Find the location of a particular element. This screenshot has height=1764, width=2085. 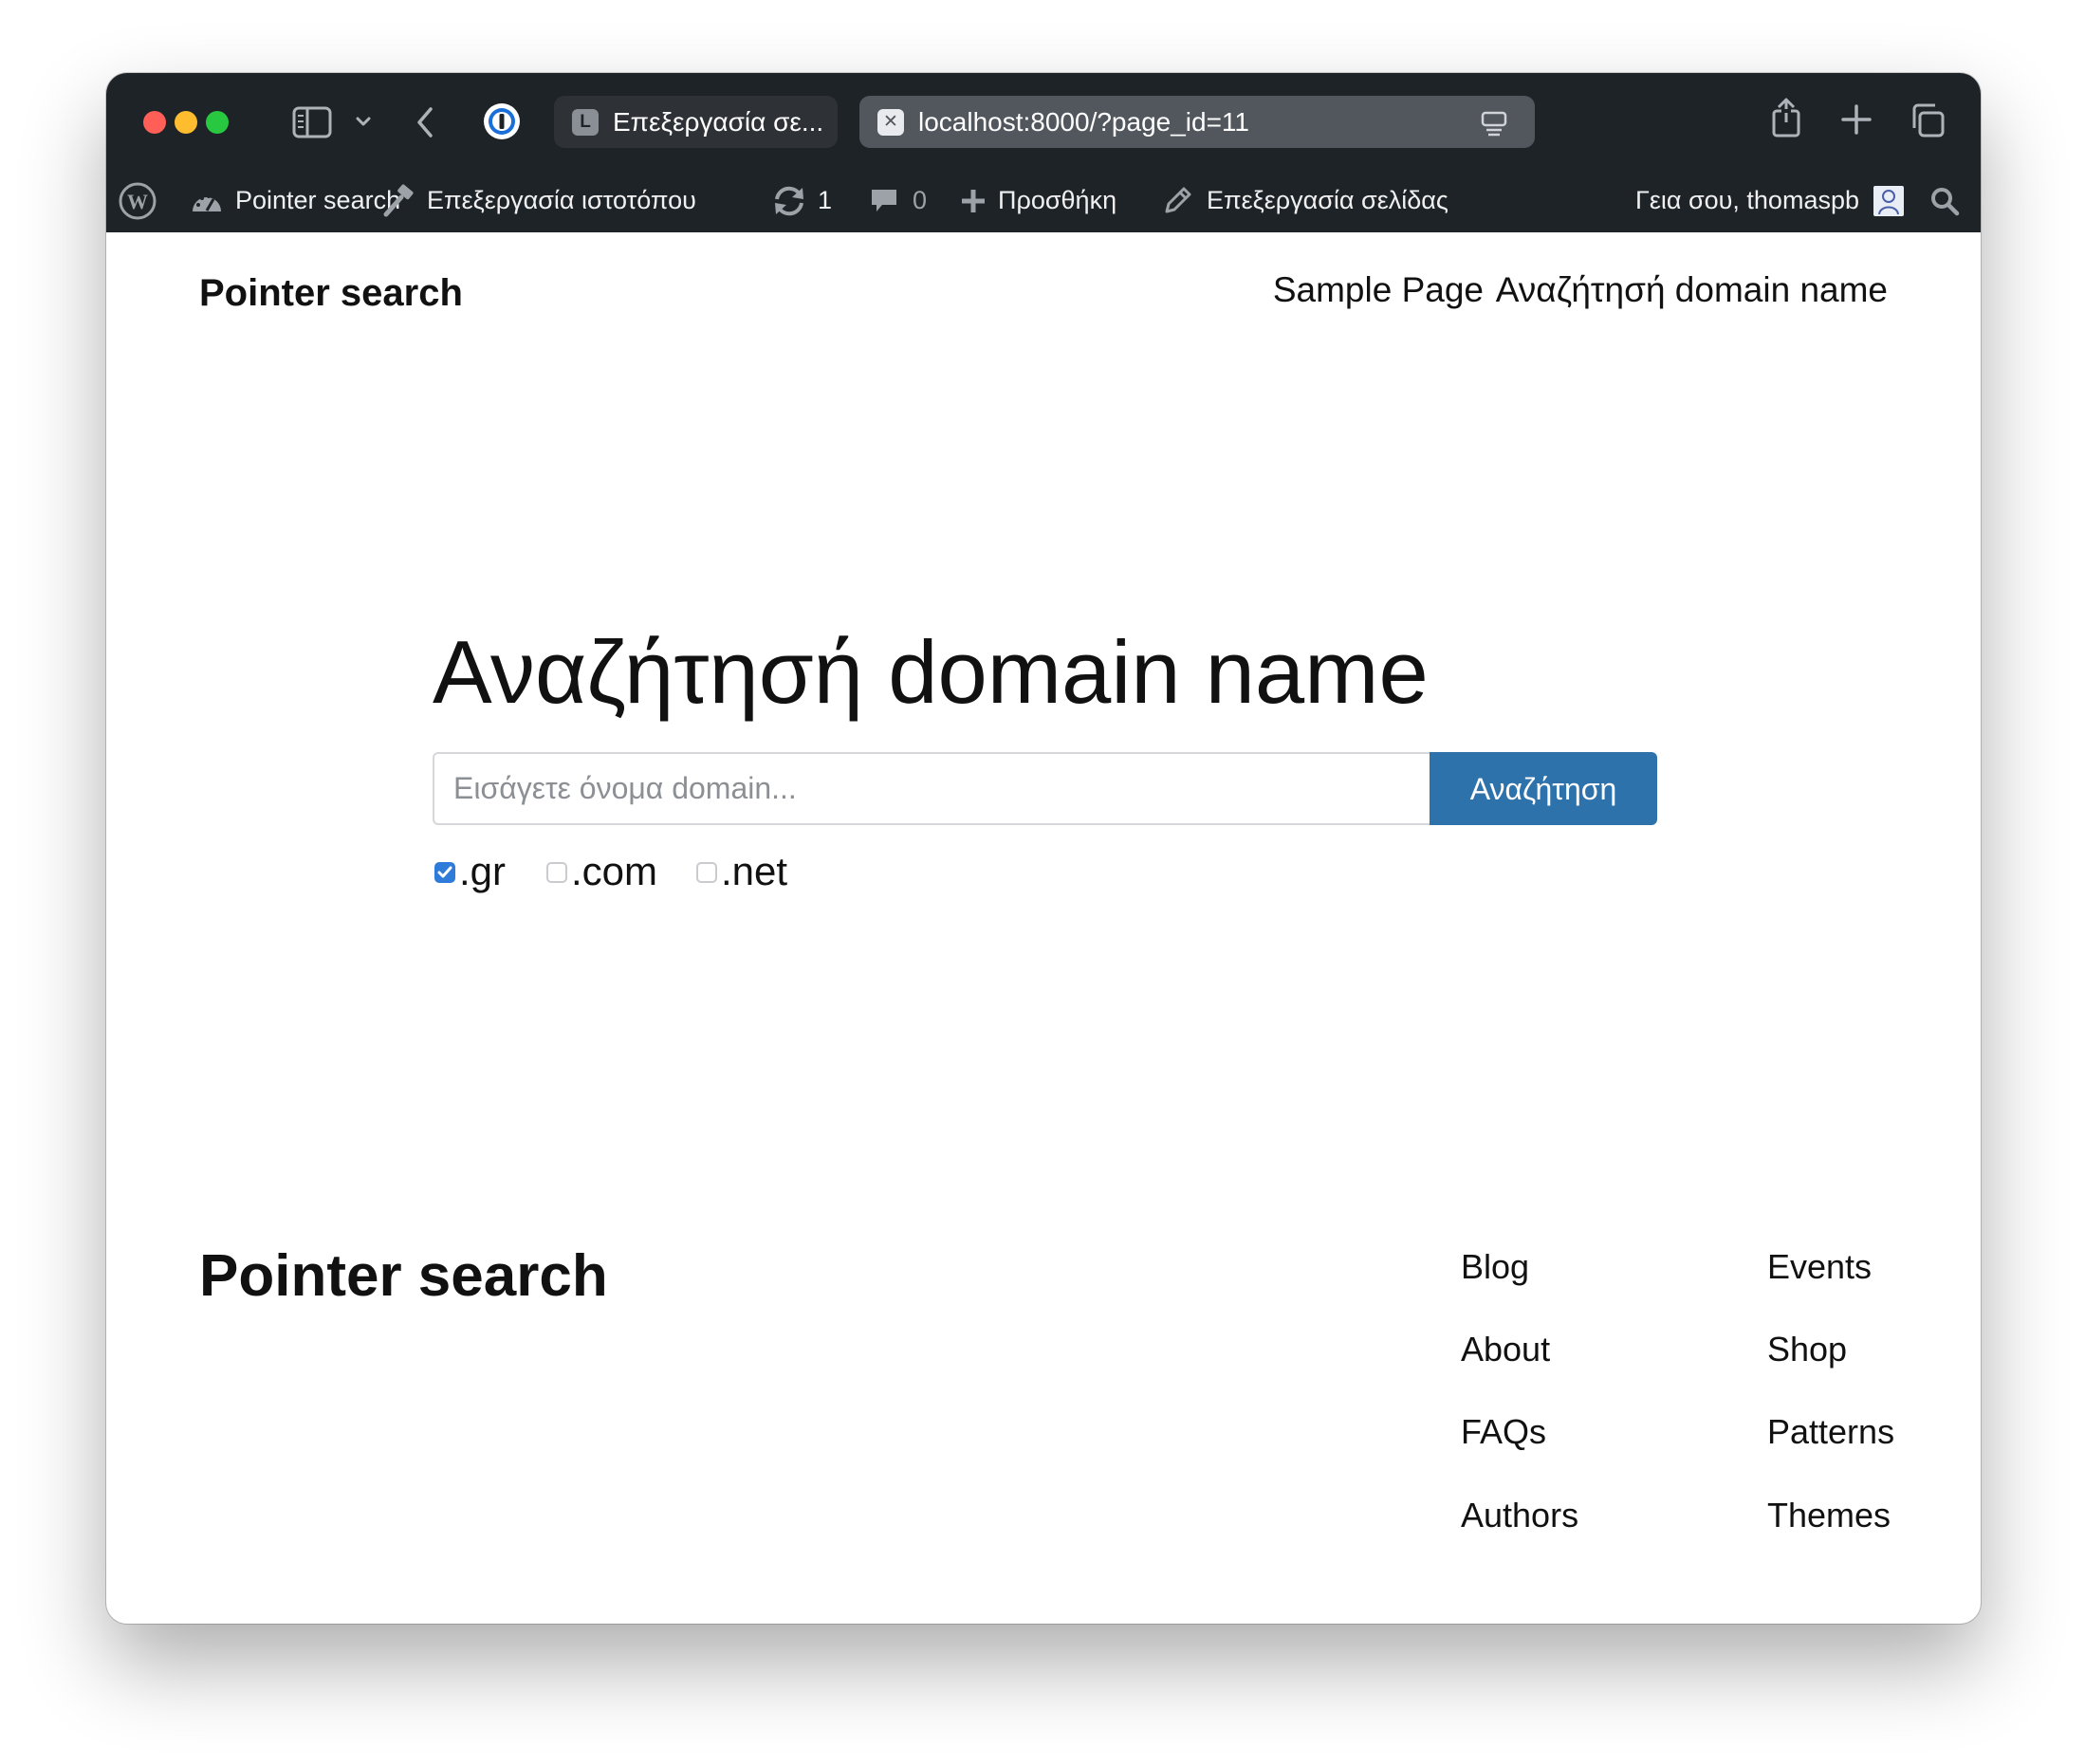

comments-count: 0 is located at coordinates (920, 200).